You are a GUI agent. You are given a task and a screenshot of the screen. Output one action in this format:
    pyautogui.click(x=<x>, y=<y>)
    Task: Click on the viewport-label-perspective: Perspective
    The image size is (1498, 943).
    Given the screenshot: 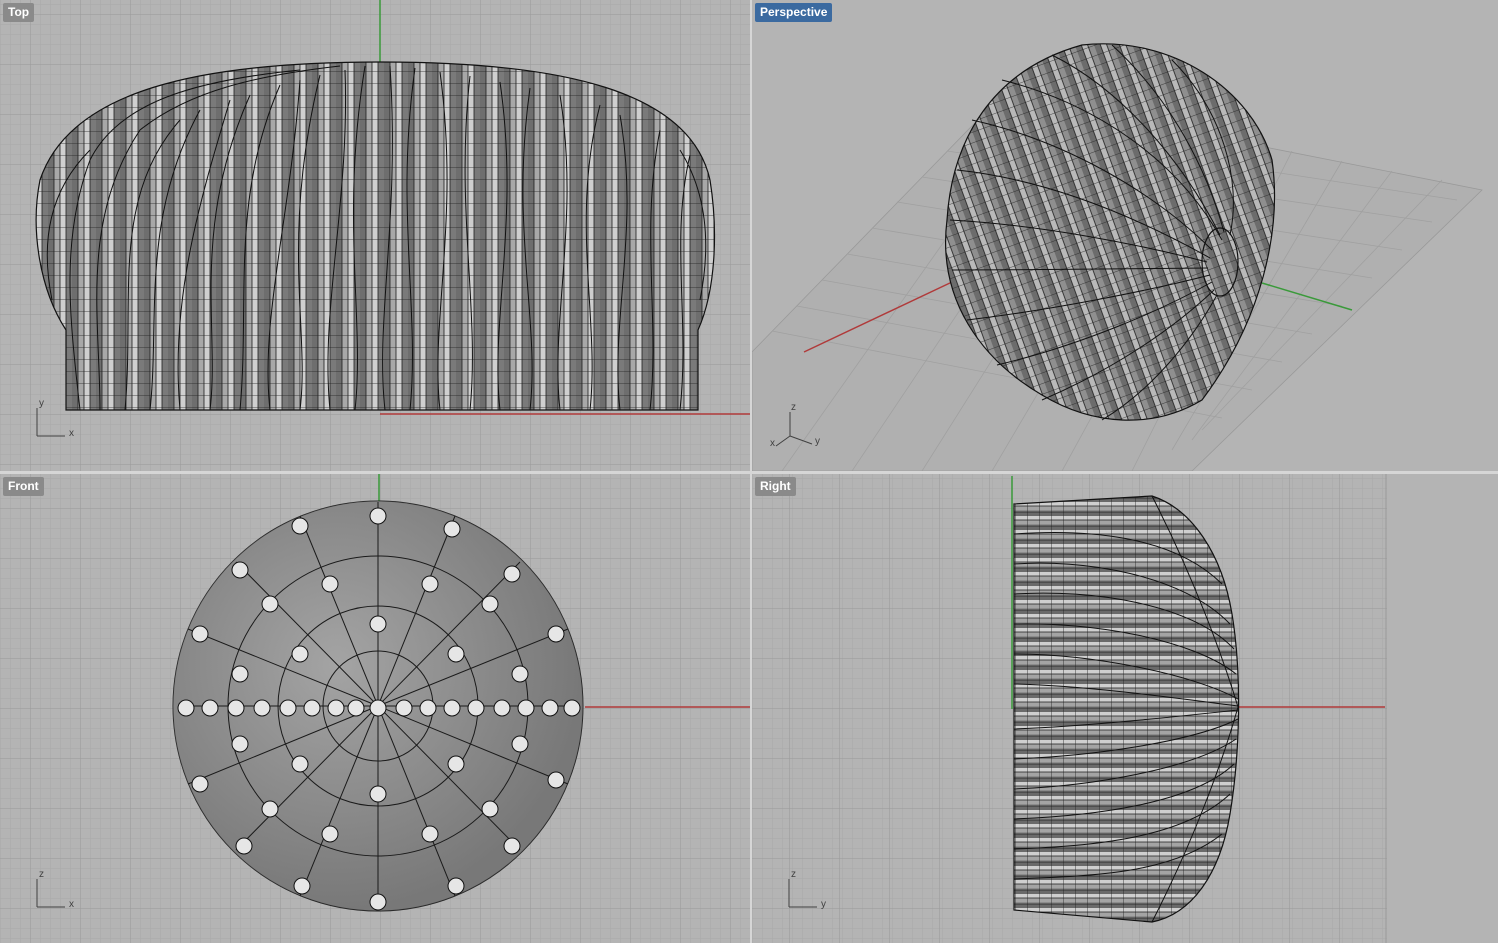 What is the action you would take?
    pyautogui.click(x=794, y=12)
    